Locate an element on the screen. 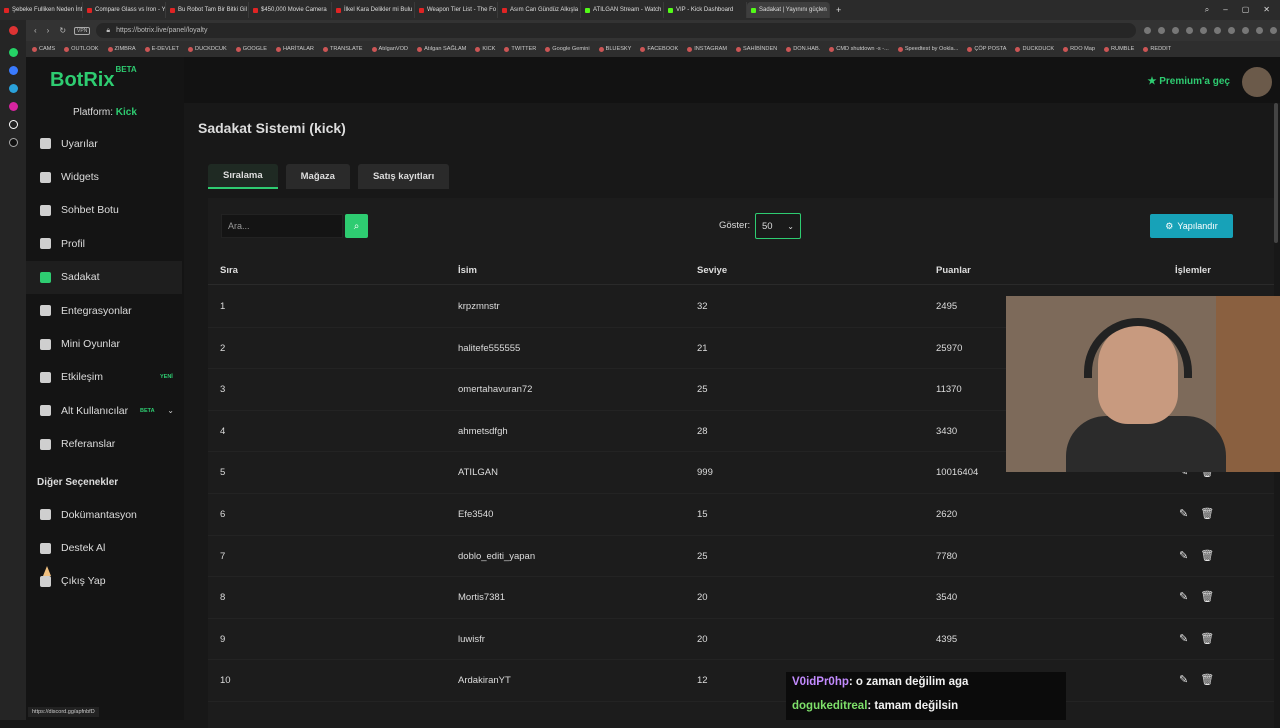 Image resolution: width=1280 pixels, height=728 pixels. search-tabs-icon: ⌕ is located at coordinates (1207, 10).